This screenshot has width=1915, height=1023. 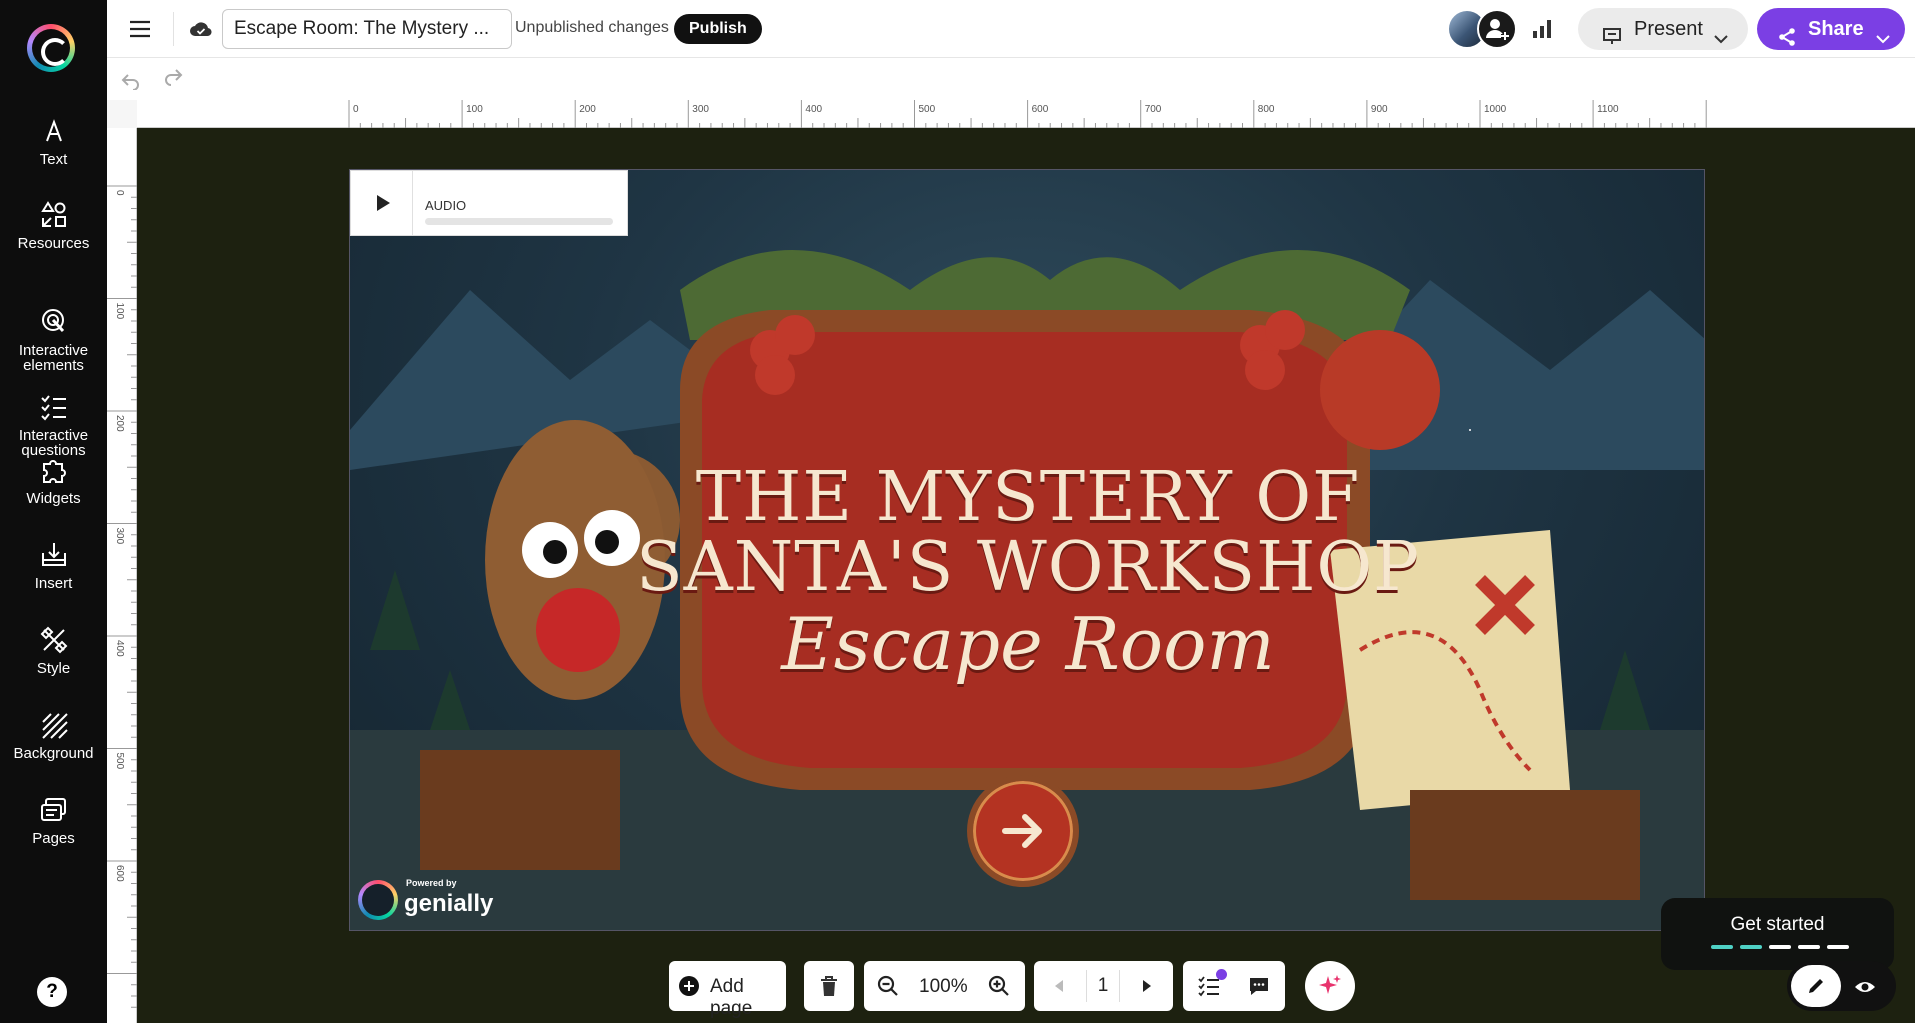 I want to click on zoom-level: 100%, so click(x=943, y=987).